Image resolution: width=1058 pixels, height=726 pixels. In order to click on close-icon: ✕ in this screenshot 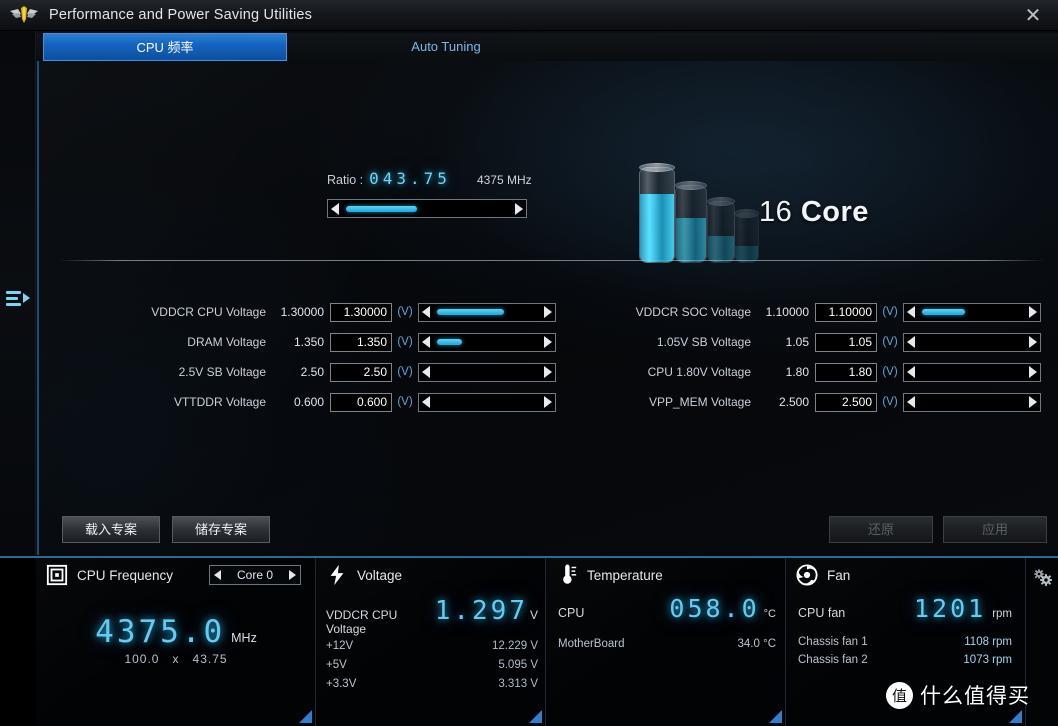, I will do `click(1033, 15)`.